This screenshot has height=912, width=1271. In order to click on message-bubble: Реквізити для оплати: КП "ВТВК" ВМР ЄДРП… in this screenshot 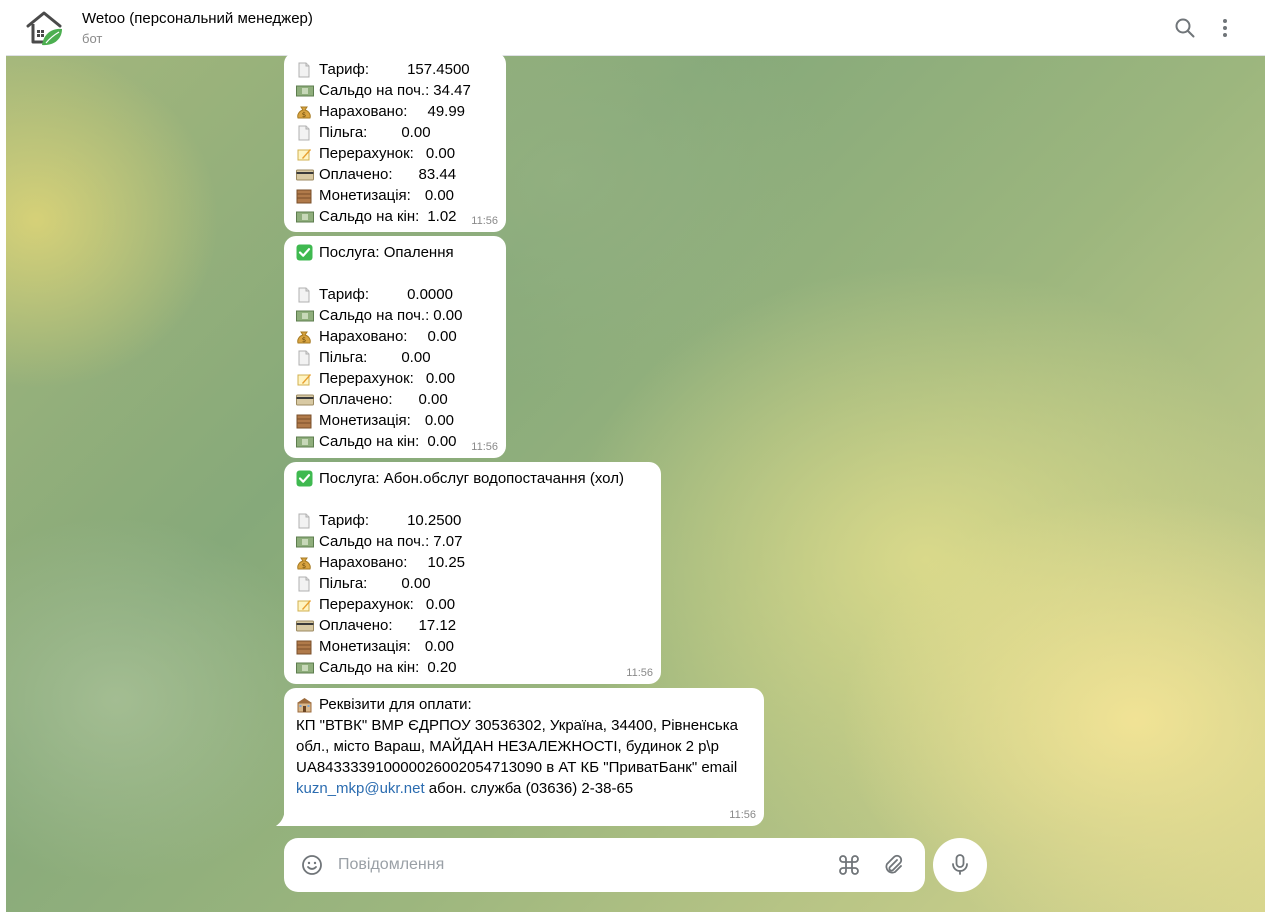, I will do `click(520, 757)`.